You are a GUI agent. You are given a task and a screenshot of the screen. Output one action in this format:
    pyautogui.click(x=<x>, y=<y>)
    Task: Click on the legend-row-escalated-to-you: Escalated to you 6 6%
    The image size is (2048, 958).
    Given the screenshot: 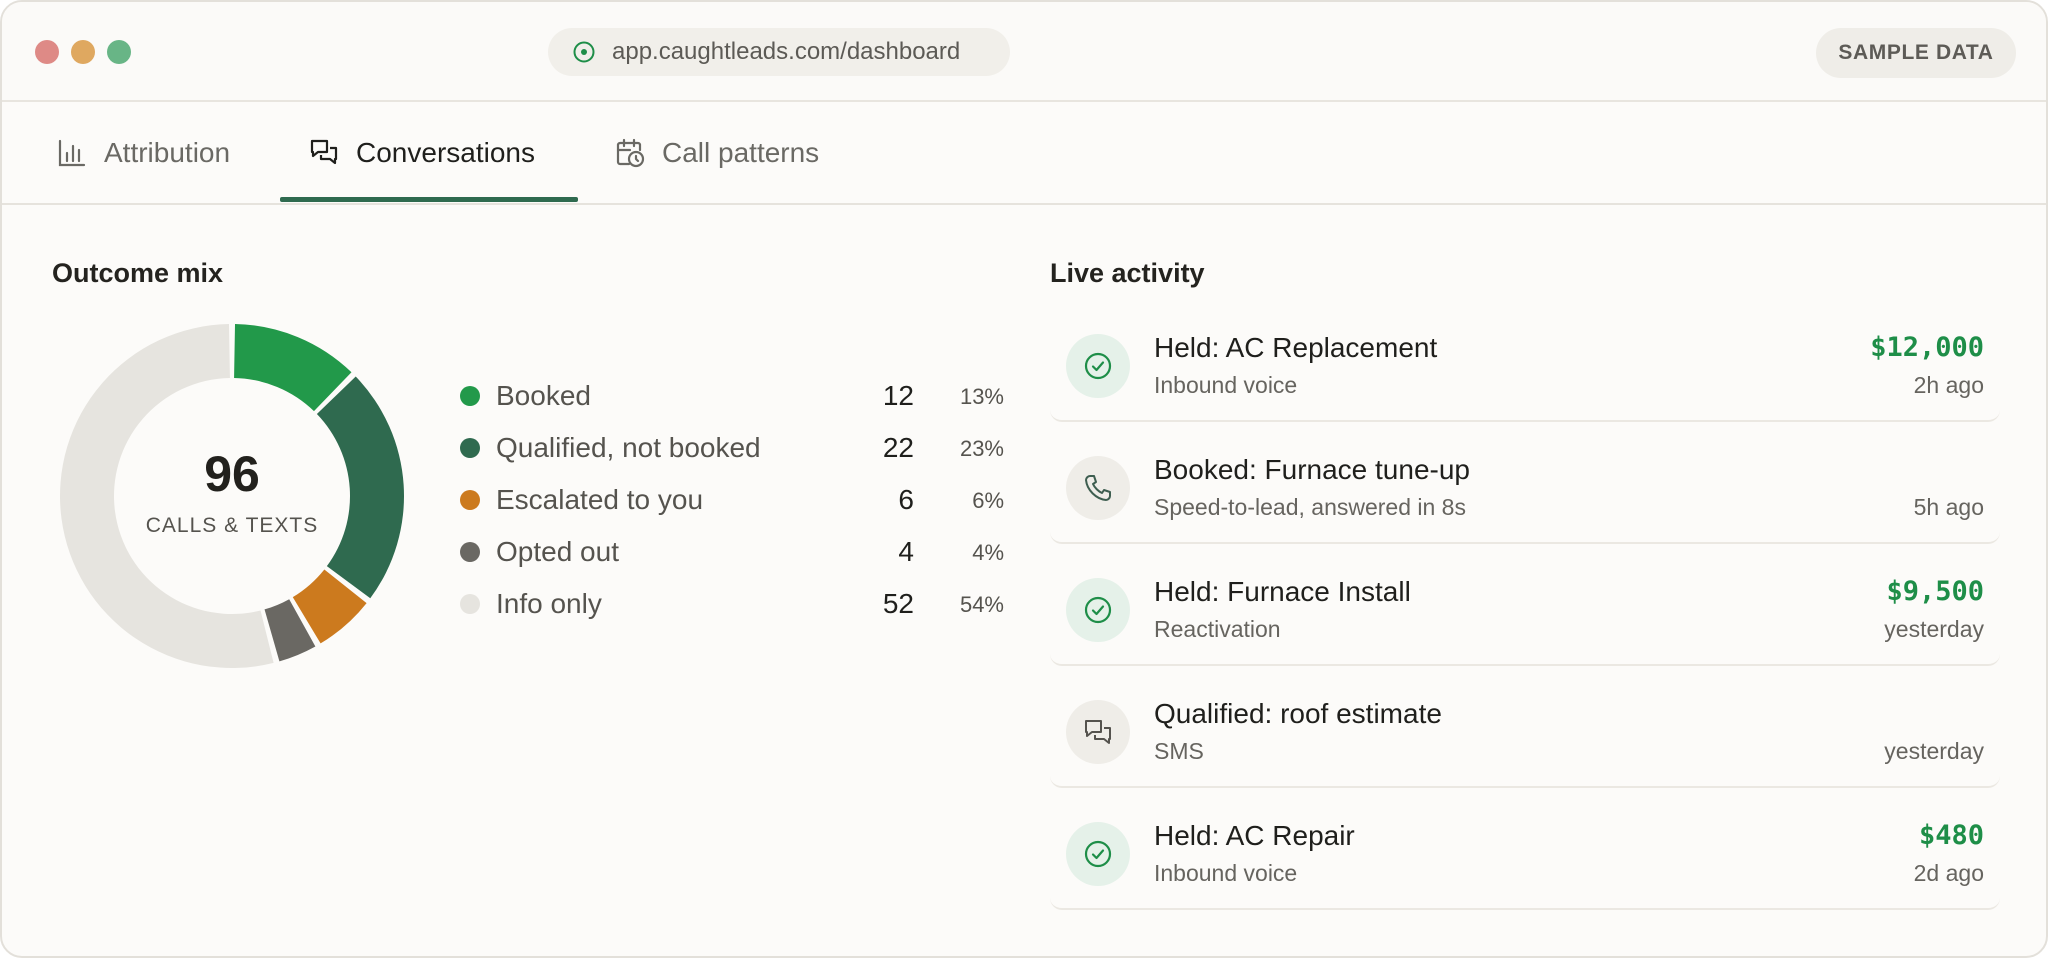 What is the action you would take?
    pyautogui.click(x=731, y=500)
    